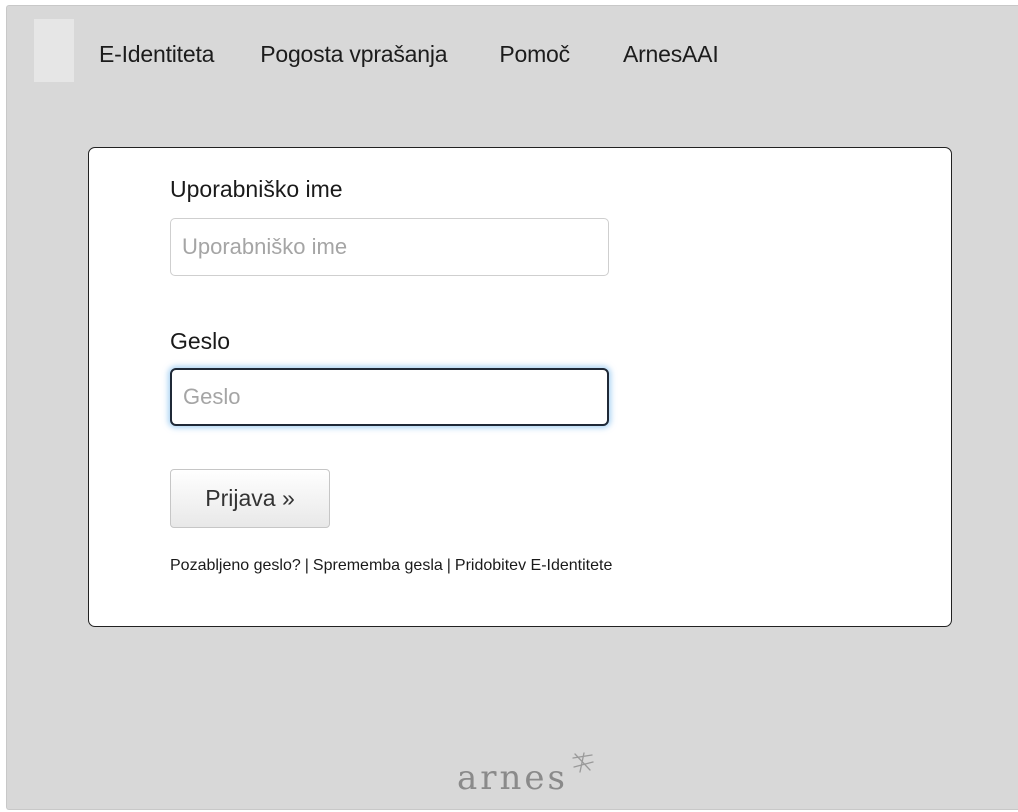 The width and height of the screenshot is (1018, 812). Describe the element at coordinates (583, 762) in the screenshot. I see `arnes-star-icon` at that location.